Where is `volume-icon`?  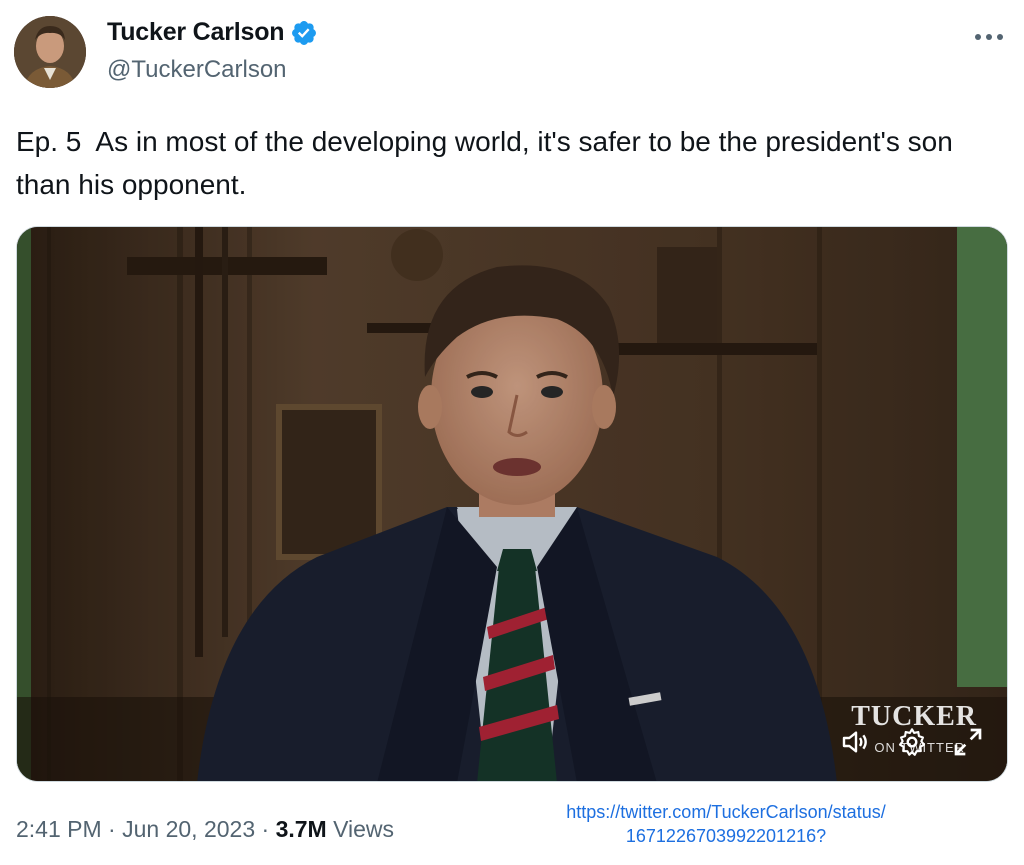 volume-icon is located at coordinates (854, 742).